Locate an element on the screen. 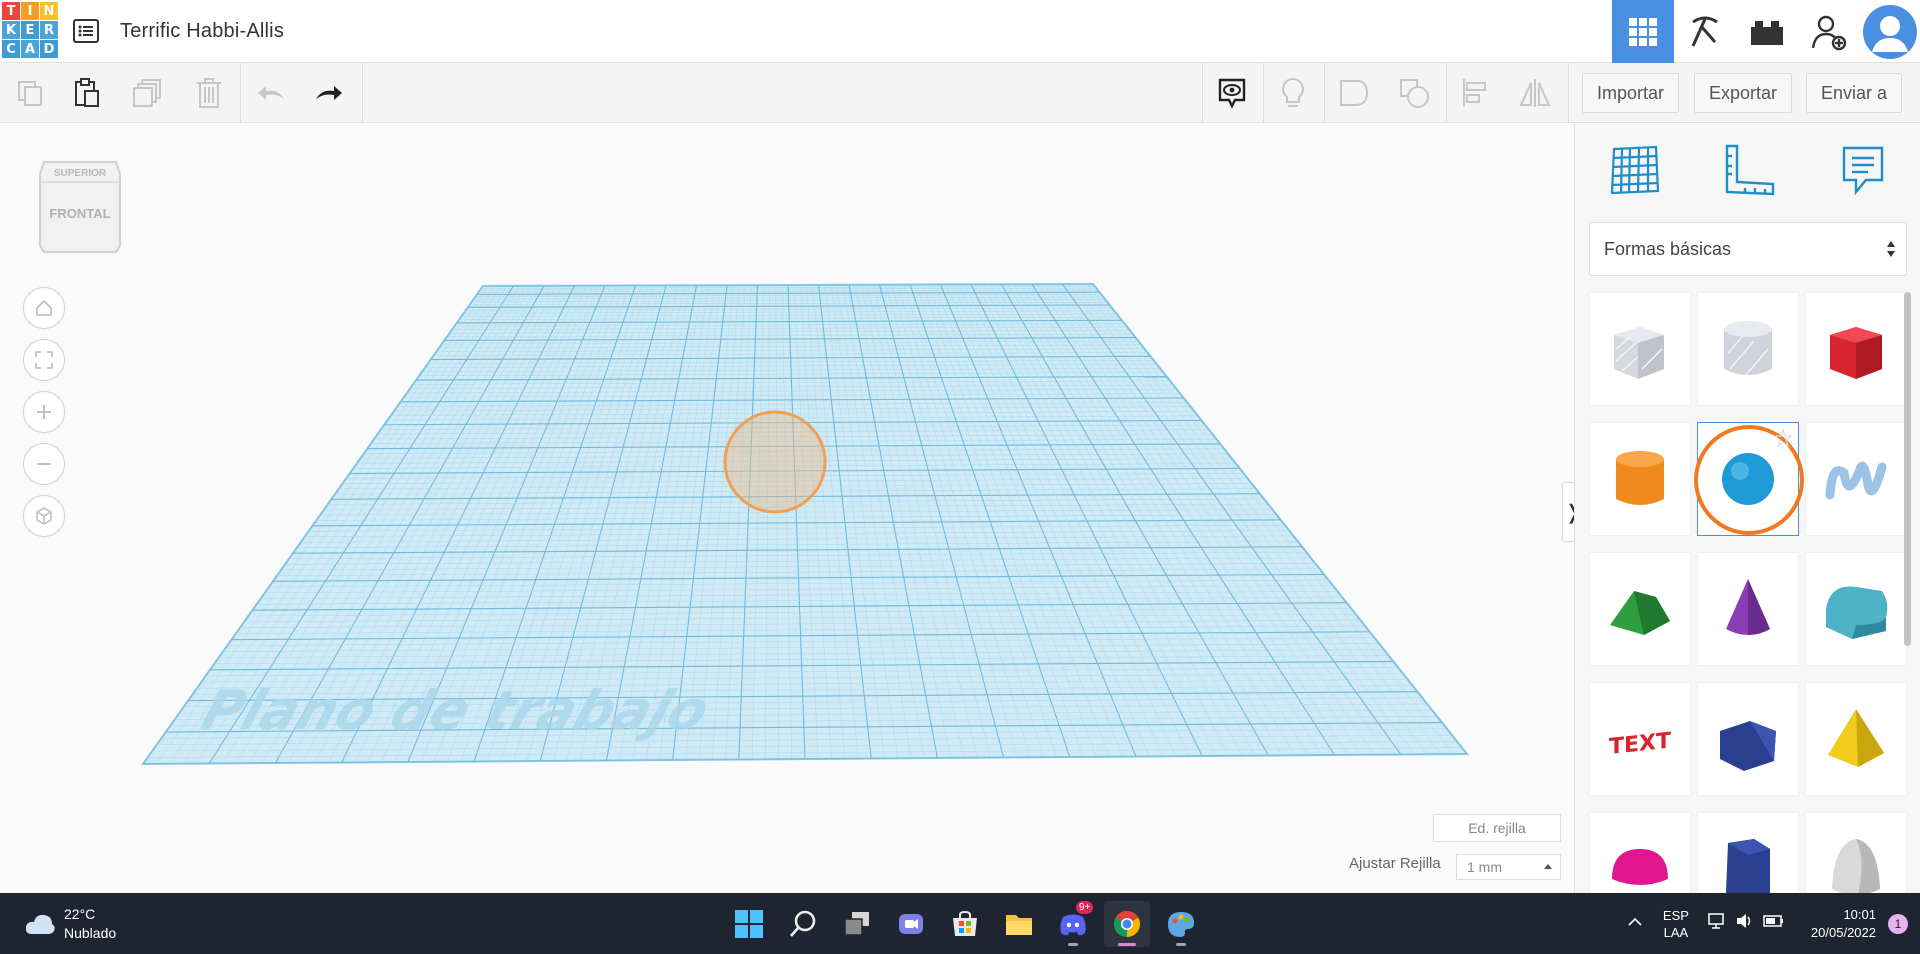 Image resolution: width=1920 pixels, height=954 pixels. workplane-label: Plano de trabajo is located at coordinates (455, 711).